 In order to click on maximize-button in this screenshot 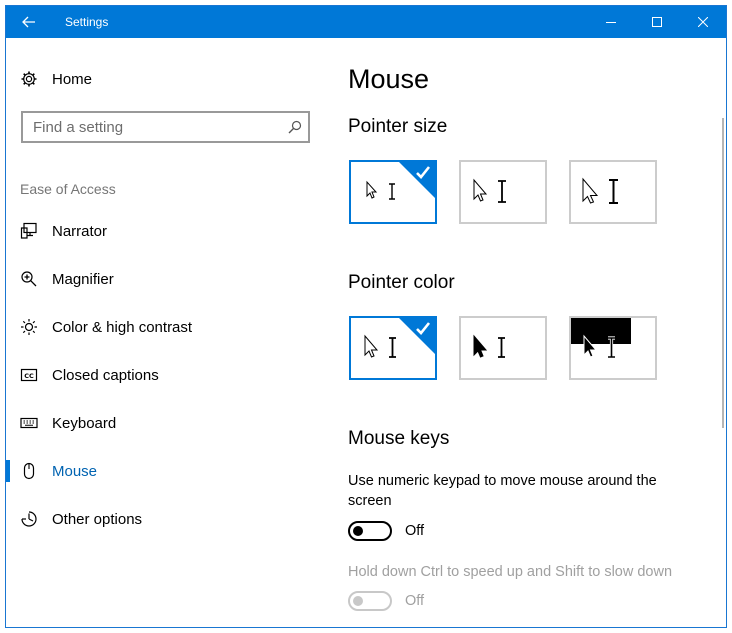, I will do `click(657, 22)`.